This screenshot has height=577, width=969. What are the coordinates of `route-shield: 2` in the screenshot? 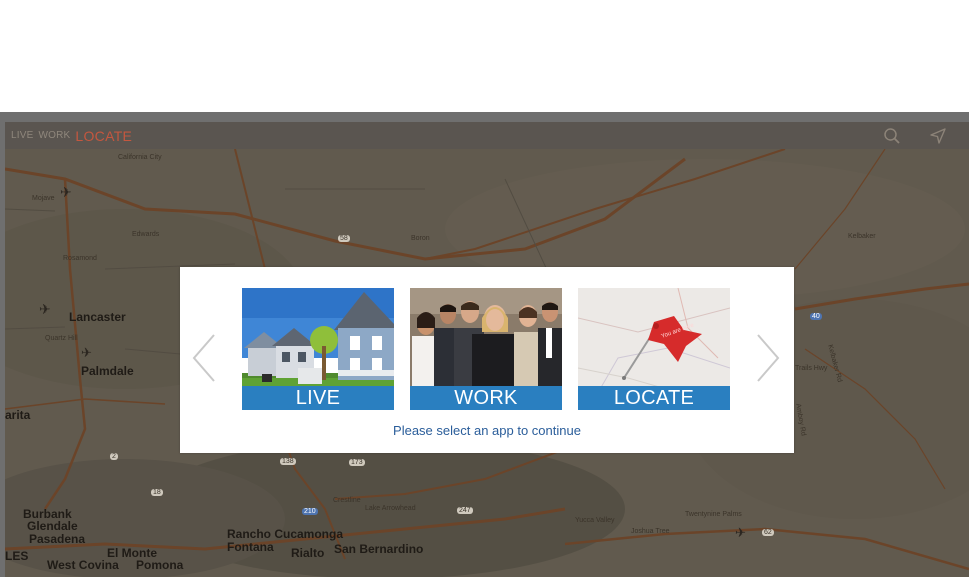 It's located at (114, 456).